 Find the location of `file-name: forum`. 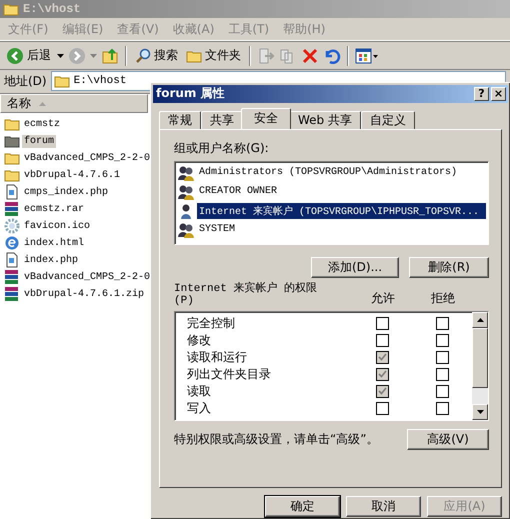

file-name: forum is located at coordinates (39, 141).